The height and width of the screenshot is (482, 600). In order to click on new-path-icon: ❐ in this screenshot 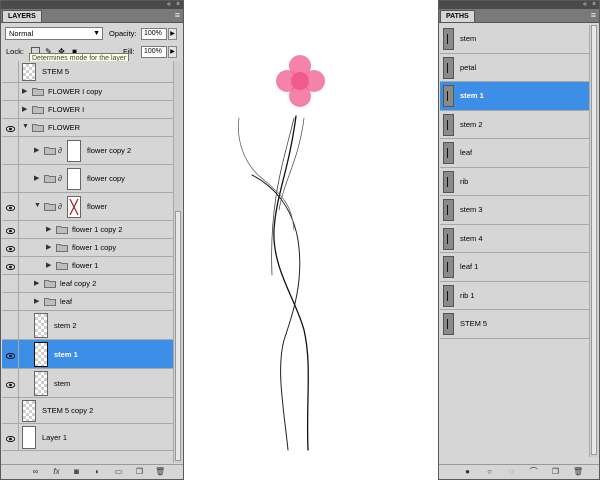, I will do `click(555, 471)`.